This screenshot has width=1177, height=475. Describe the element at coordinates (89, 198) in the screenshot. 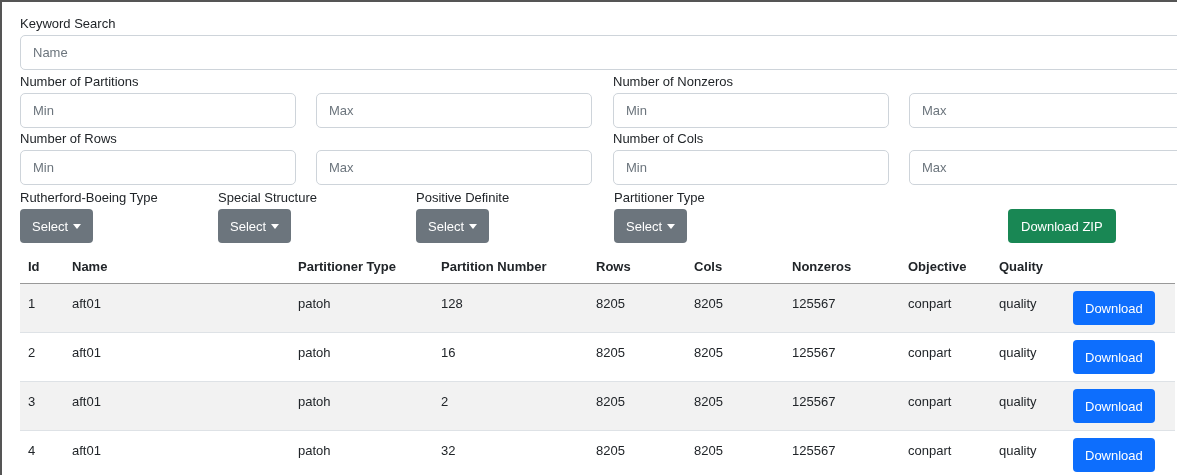

I see `dropdown-label: Rutherford-Boeing Type` at that location.